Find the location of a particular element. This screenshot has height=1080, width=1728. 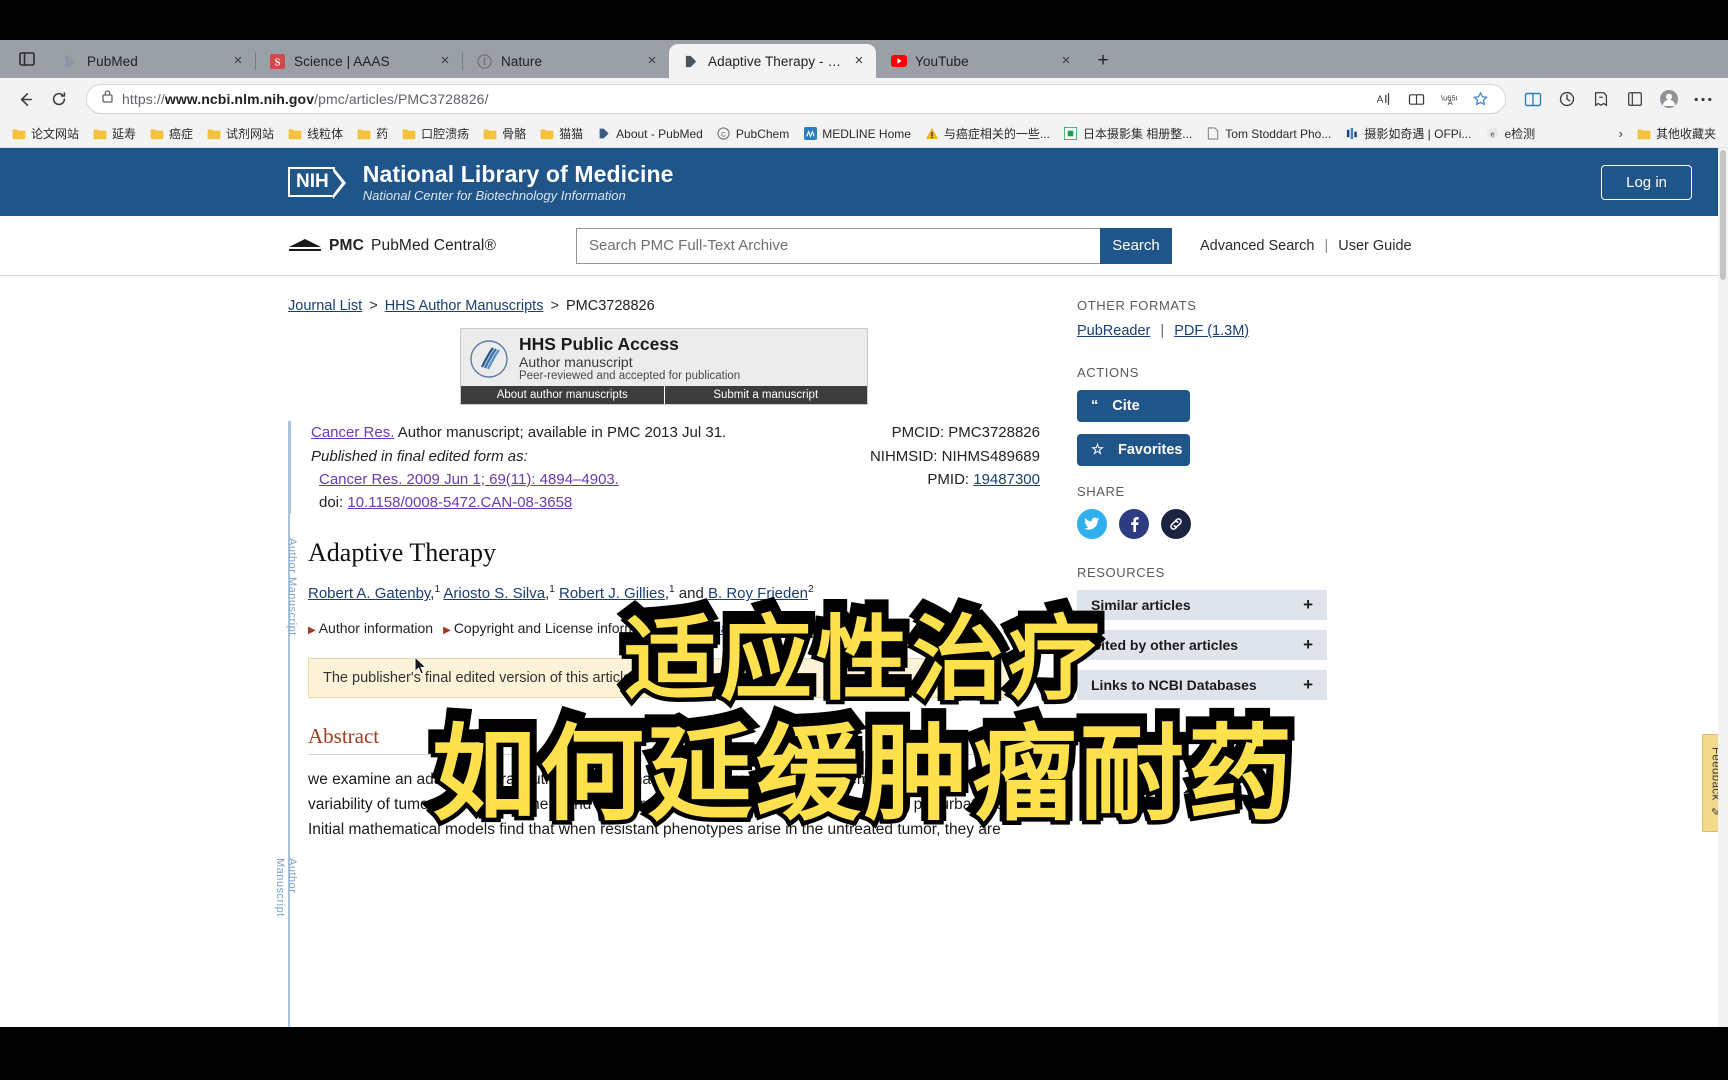

bookmark-item: 药 is located at coordinates (372, 133).